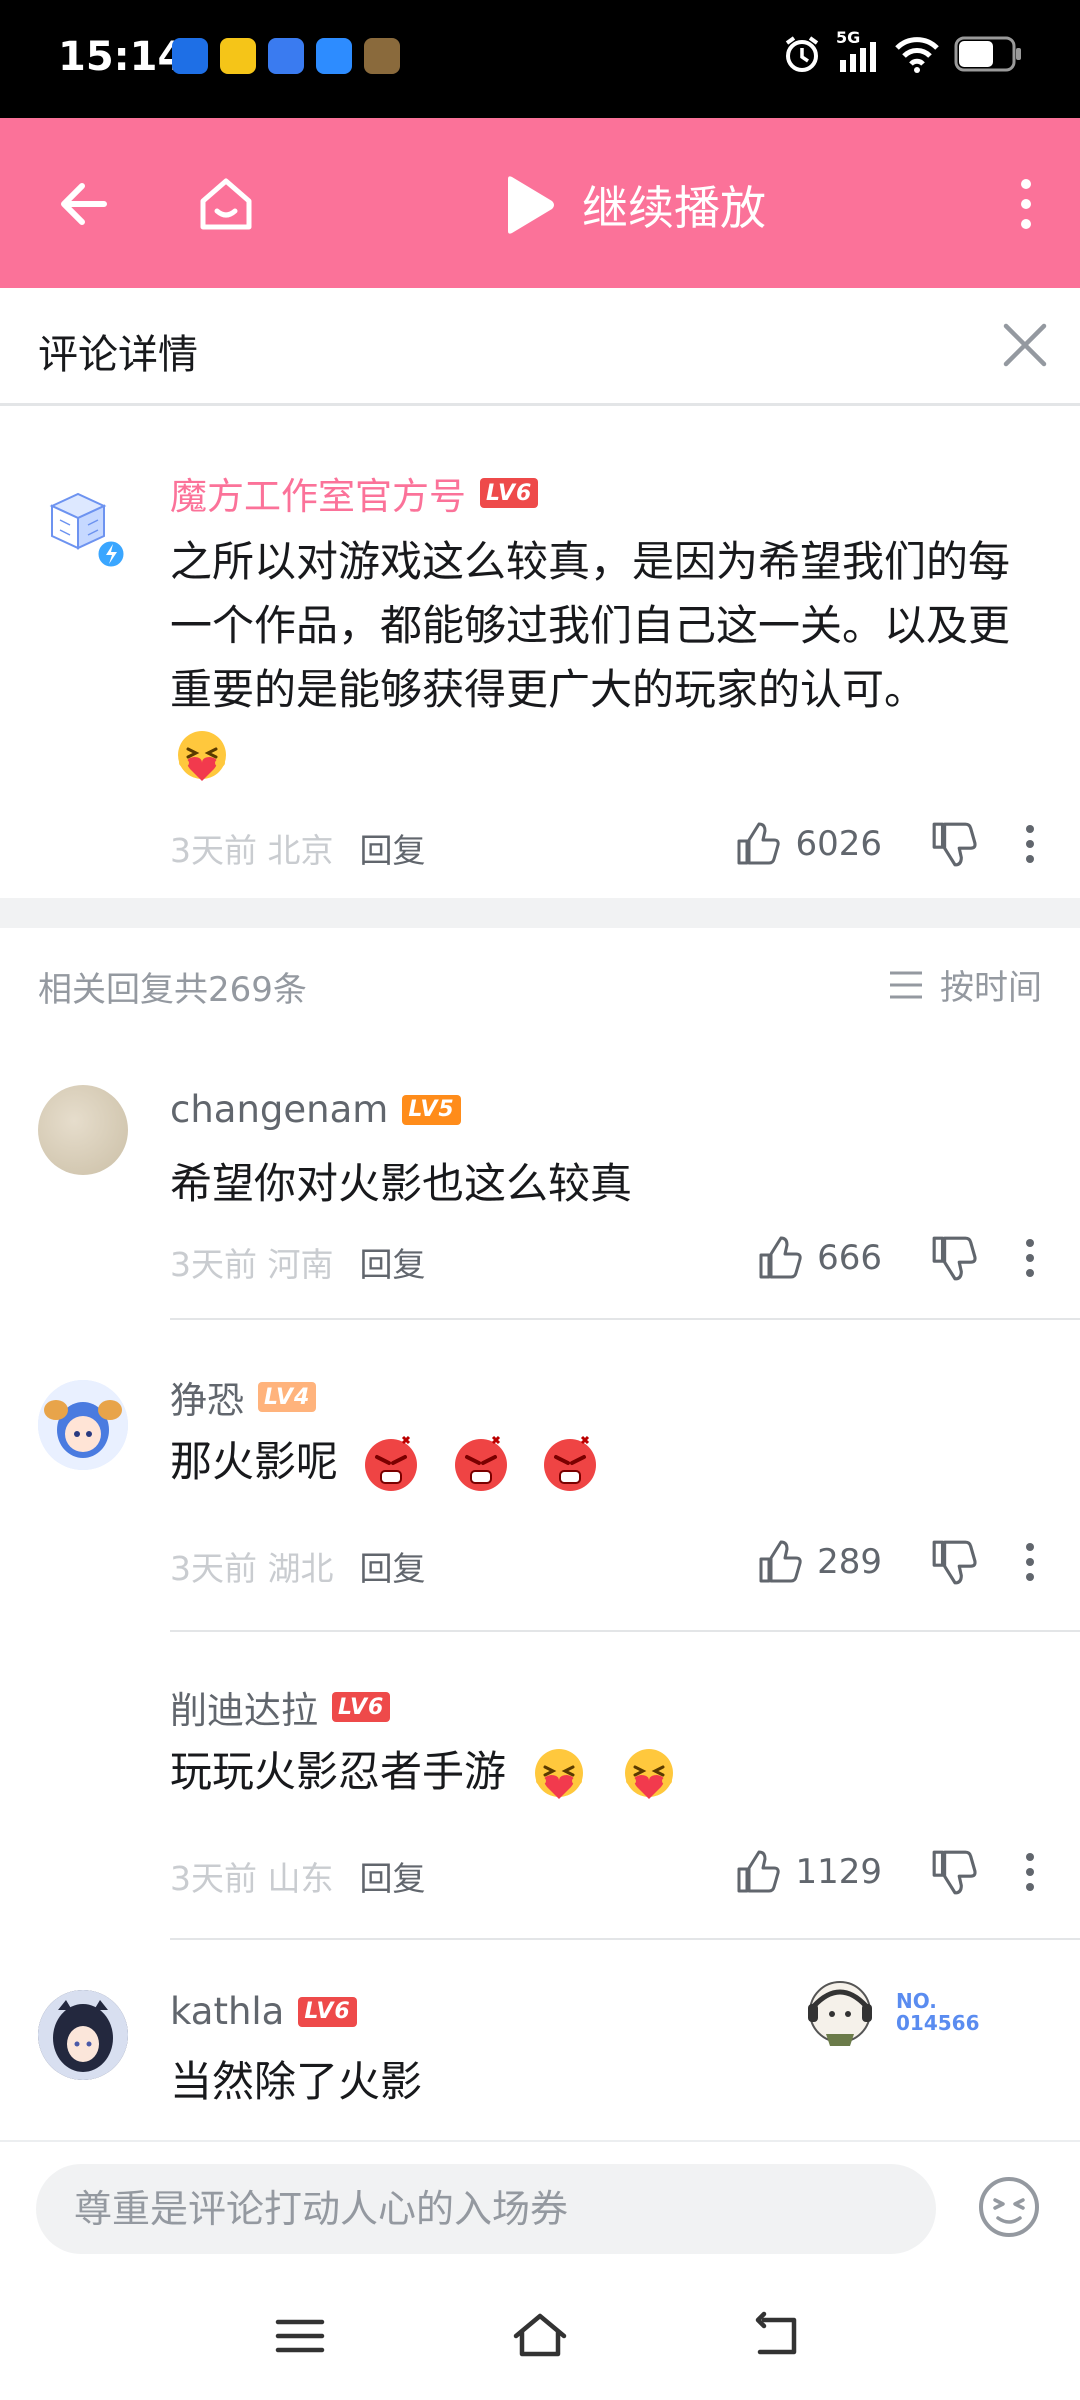 The image size is (1080, 2400). I want to click on arrow-left-icon, so click(84, 204).